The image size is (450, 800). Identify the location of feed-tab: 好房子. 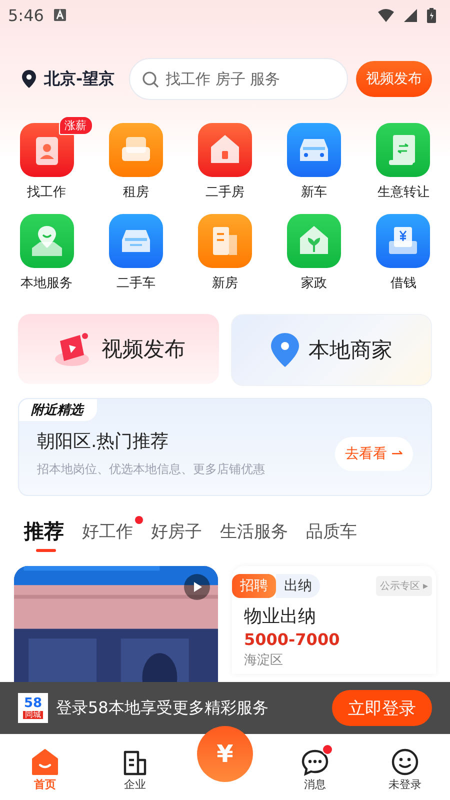
(181, 531).